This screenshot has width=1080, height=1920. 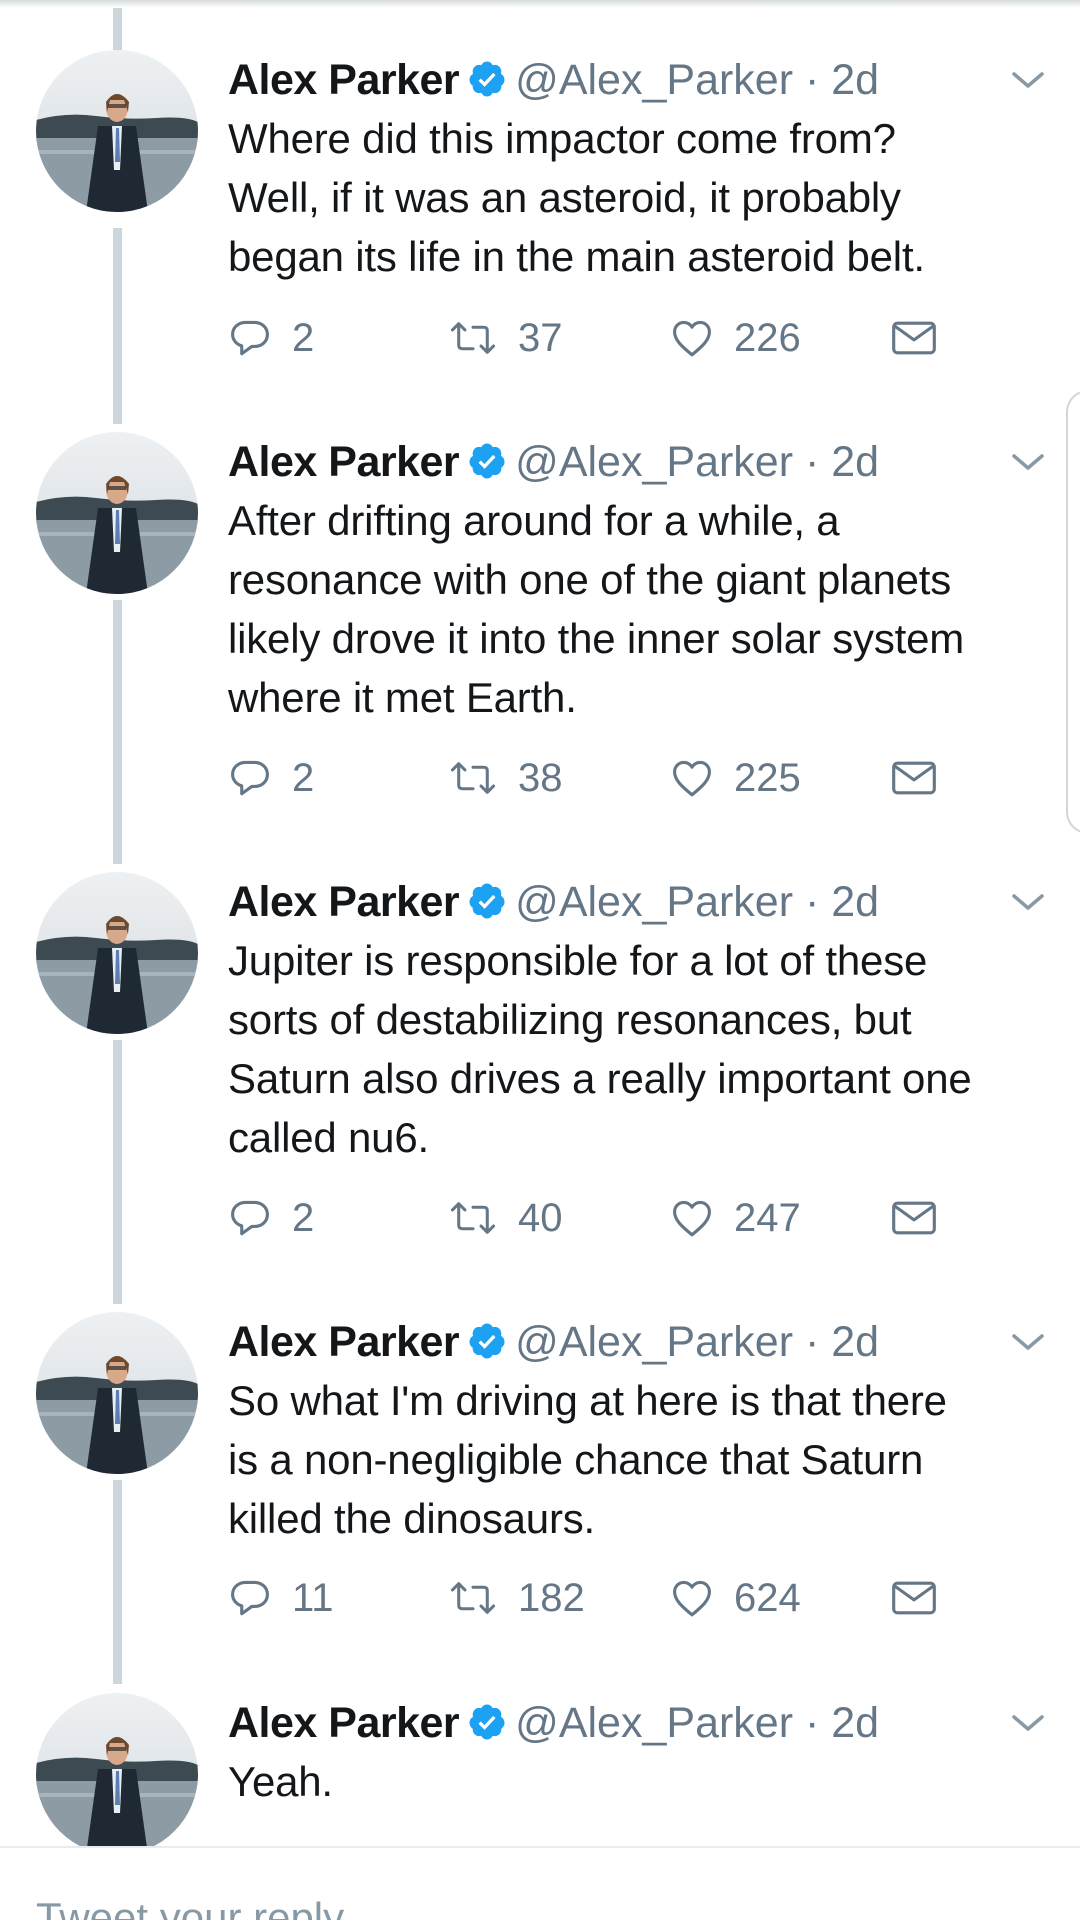 I want to click on tweet-content: Alex Parker @Alex_Parker · 2d Yeah., so click(x=633, y=1752).